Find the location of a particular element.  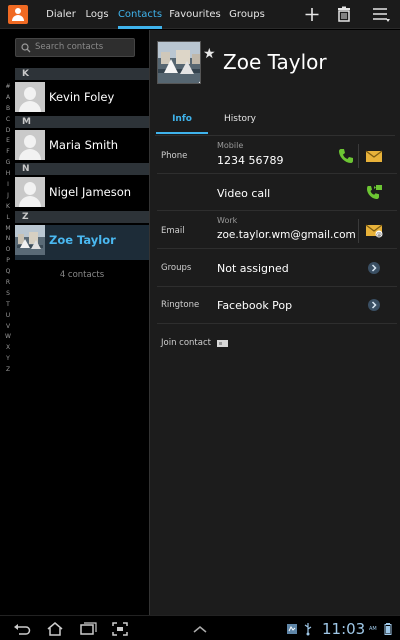

index-letter: P is located at coordinates (8, 261).